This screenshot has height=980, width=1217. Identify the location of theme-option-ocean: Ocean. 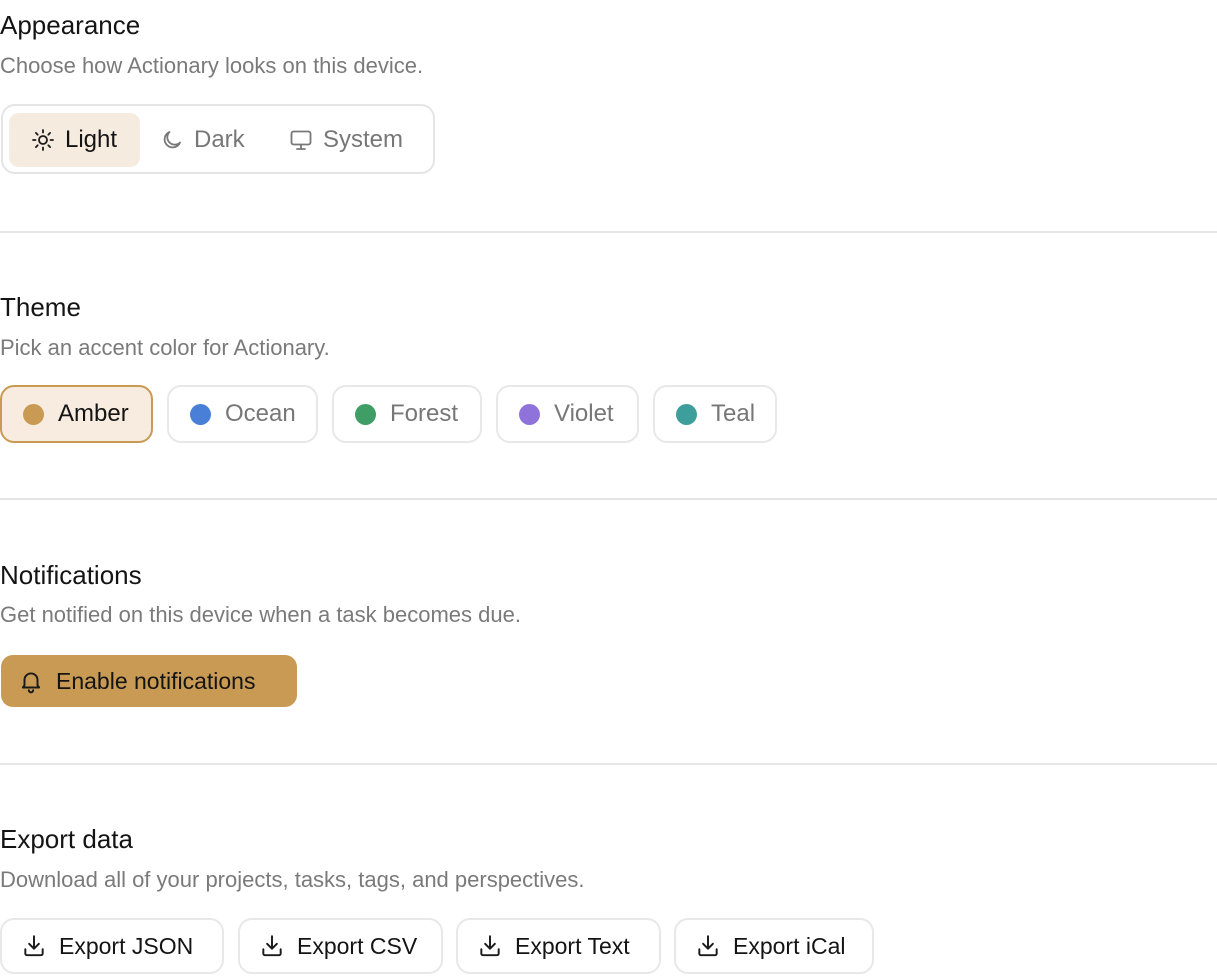
(242, 414).